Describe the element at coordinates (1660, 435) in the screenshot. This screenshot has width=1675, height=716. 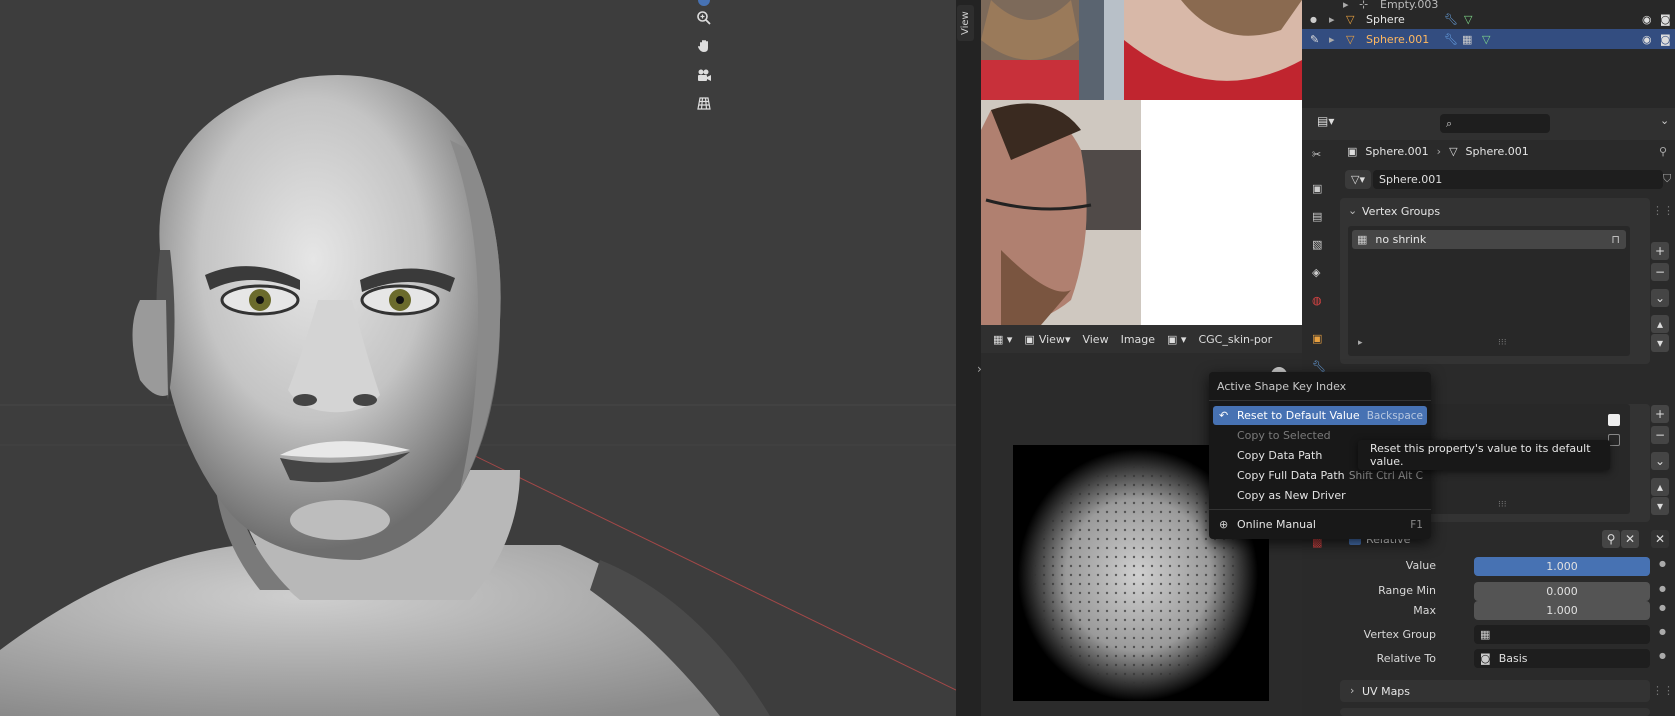
I see `remove-shape-key-button: −` at that location.